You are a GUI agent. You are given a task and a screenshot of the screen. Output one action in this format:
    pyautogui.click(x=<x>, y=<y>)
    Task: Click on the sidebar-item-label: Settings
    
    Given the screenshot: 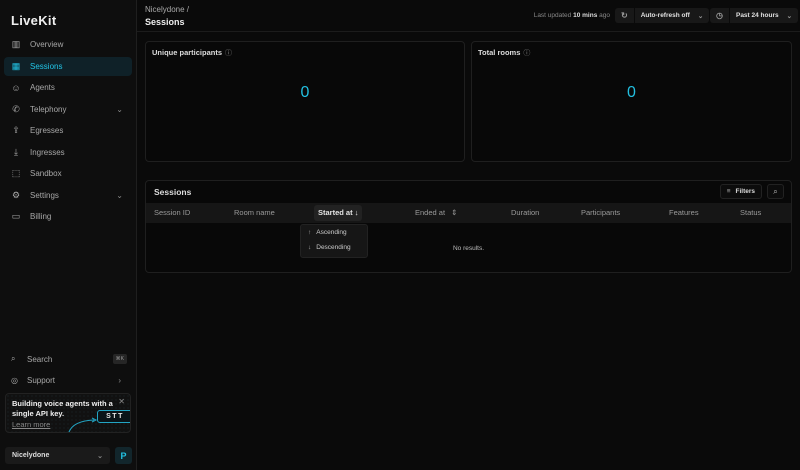 What is the action you would take?
    pyautogui.click(x=44, y=195)
    